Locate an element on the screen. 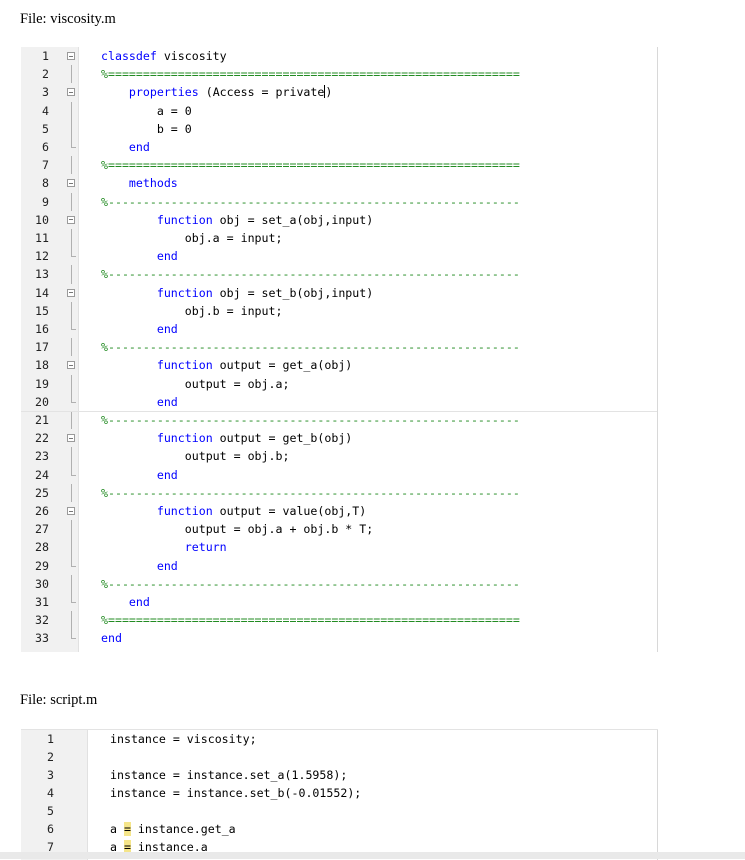 This screenshot has height=860, width=745. code-line: 8 methods is located at coordinates (339, 183).